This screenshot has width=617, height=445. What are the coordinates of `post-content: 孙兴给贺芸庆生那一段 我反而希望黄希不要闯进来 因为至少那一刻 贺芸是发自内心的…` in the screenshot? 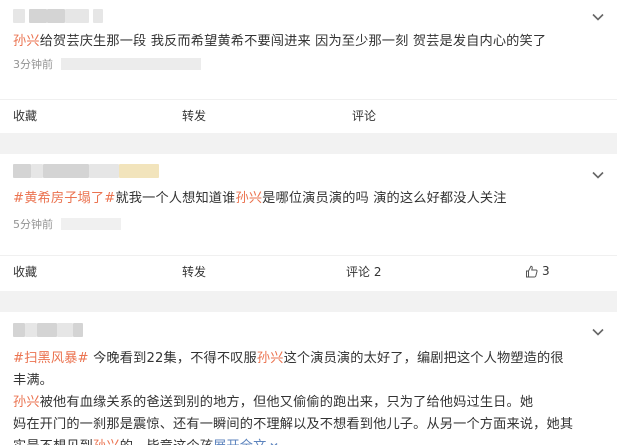 It's located at (308, 42).